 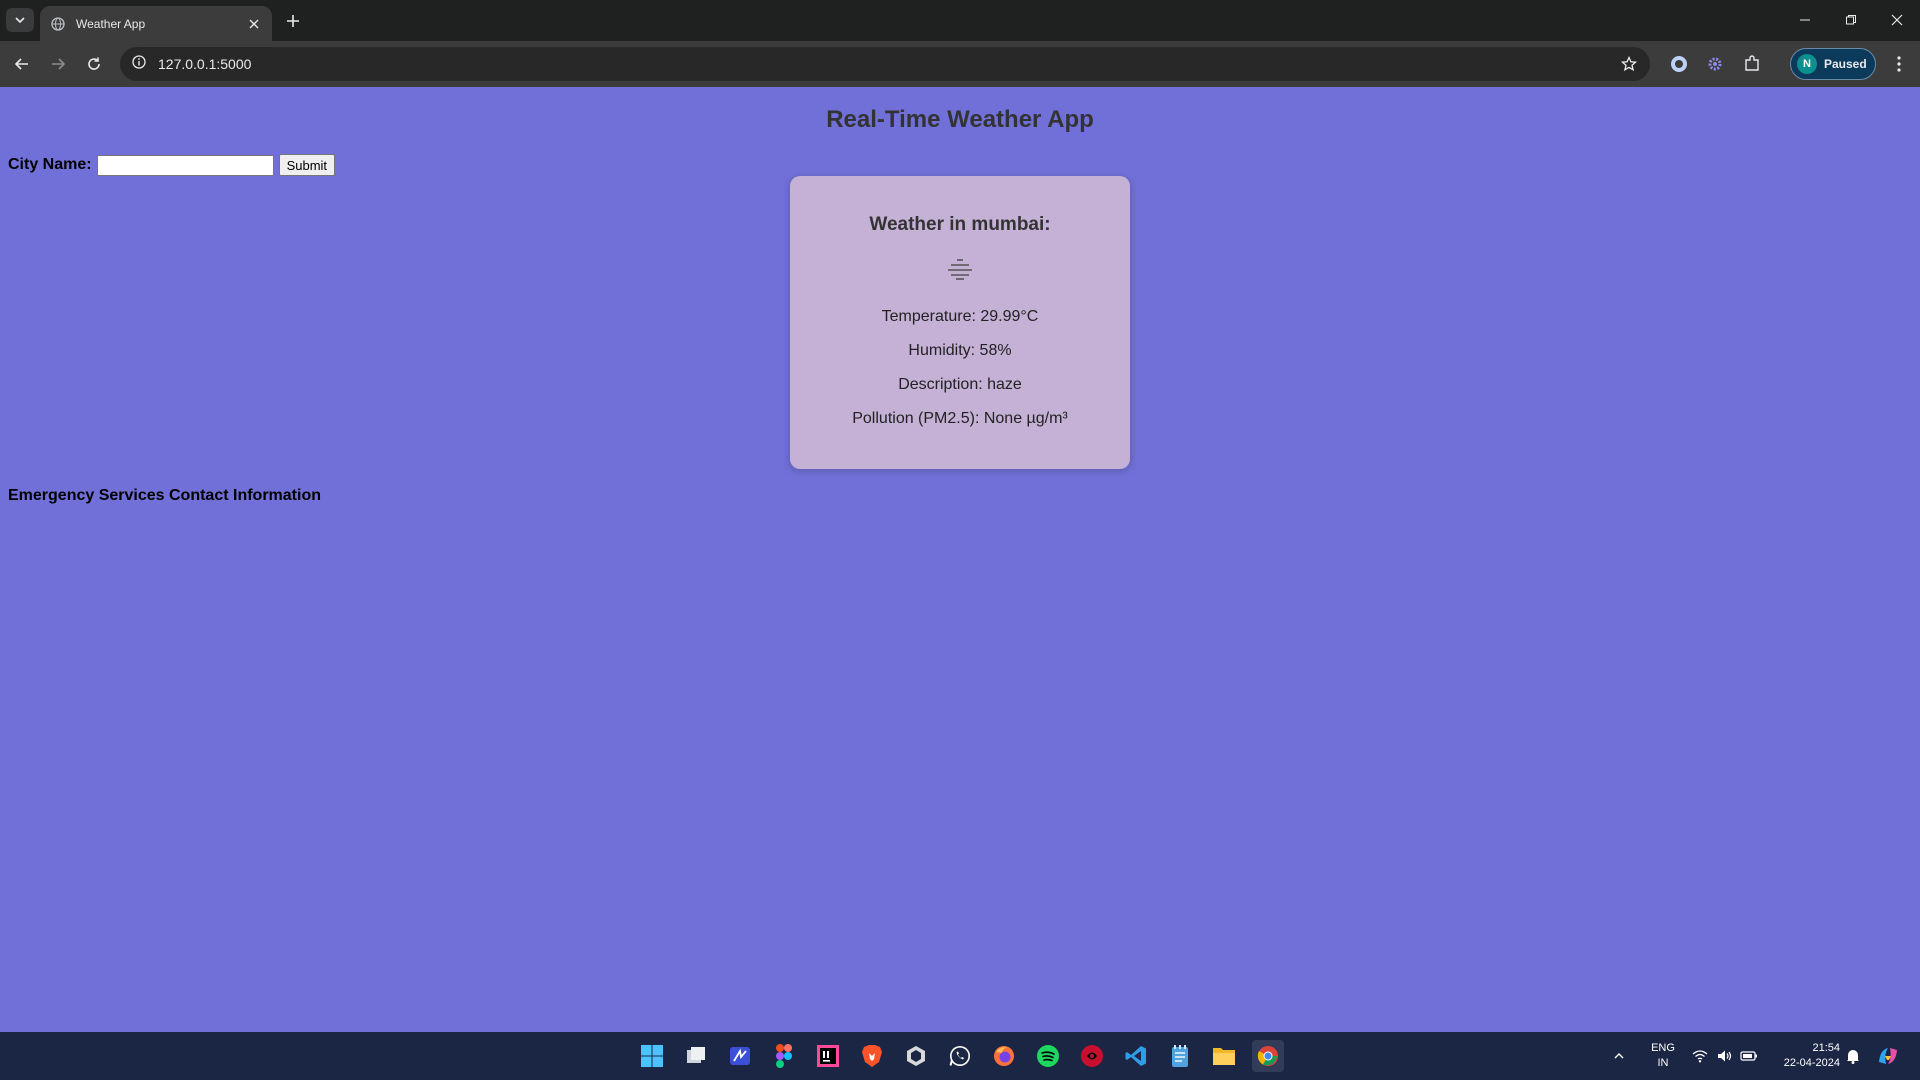 I want to click on extension-gear-icon, so click(x=1715, y=64).